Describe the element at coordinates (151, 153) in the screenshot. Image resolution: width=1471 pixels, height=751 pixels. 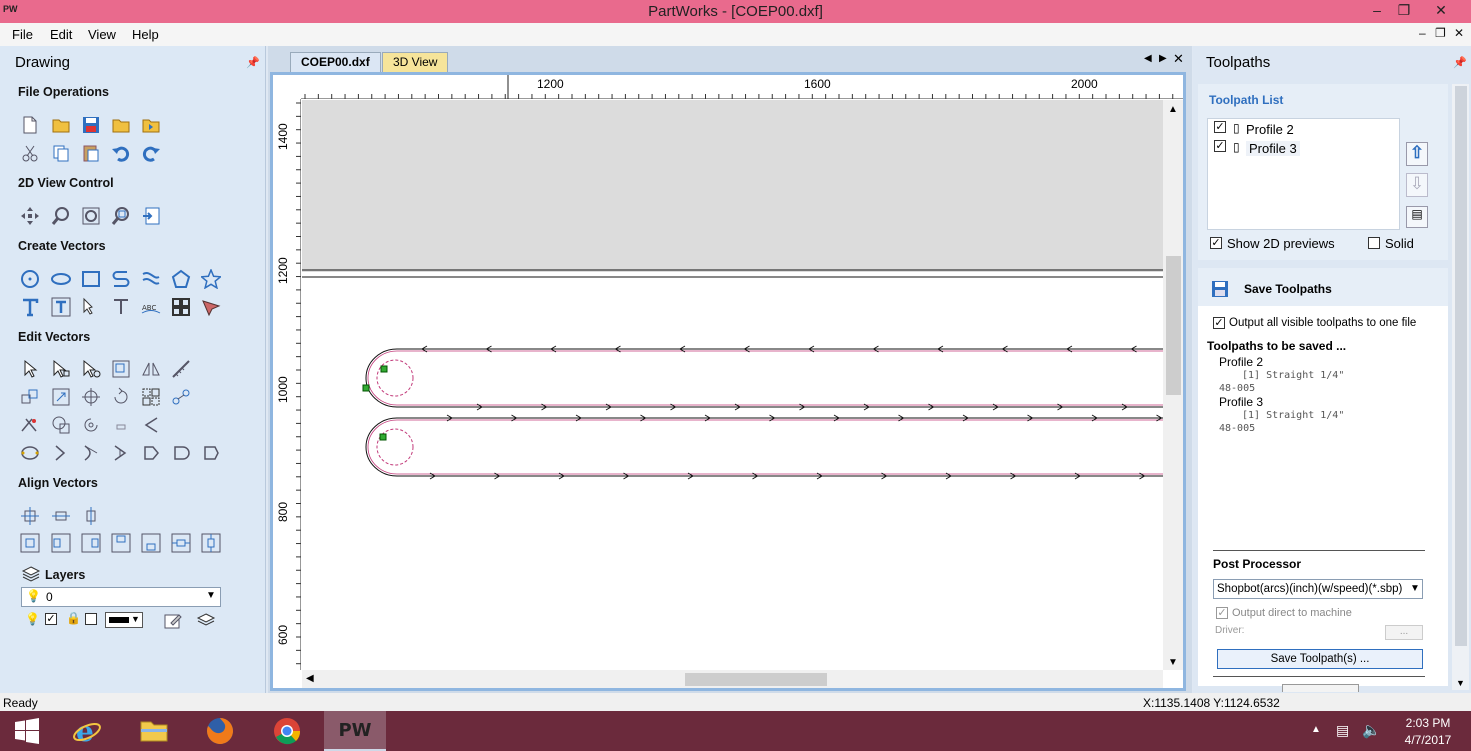
I see `redo-icon` at that location.